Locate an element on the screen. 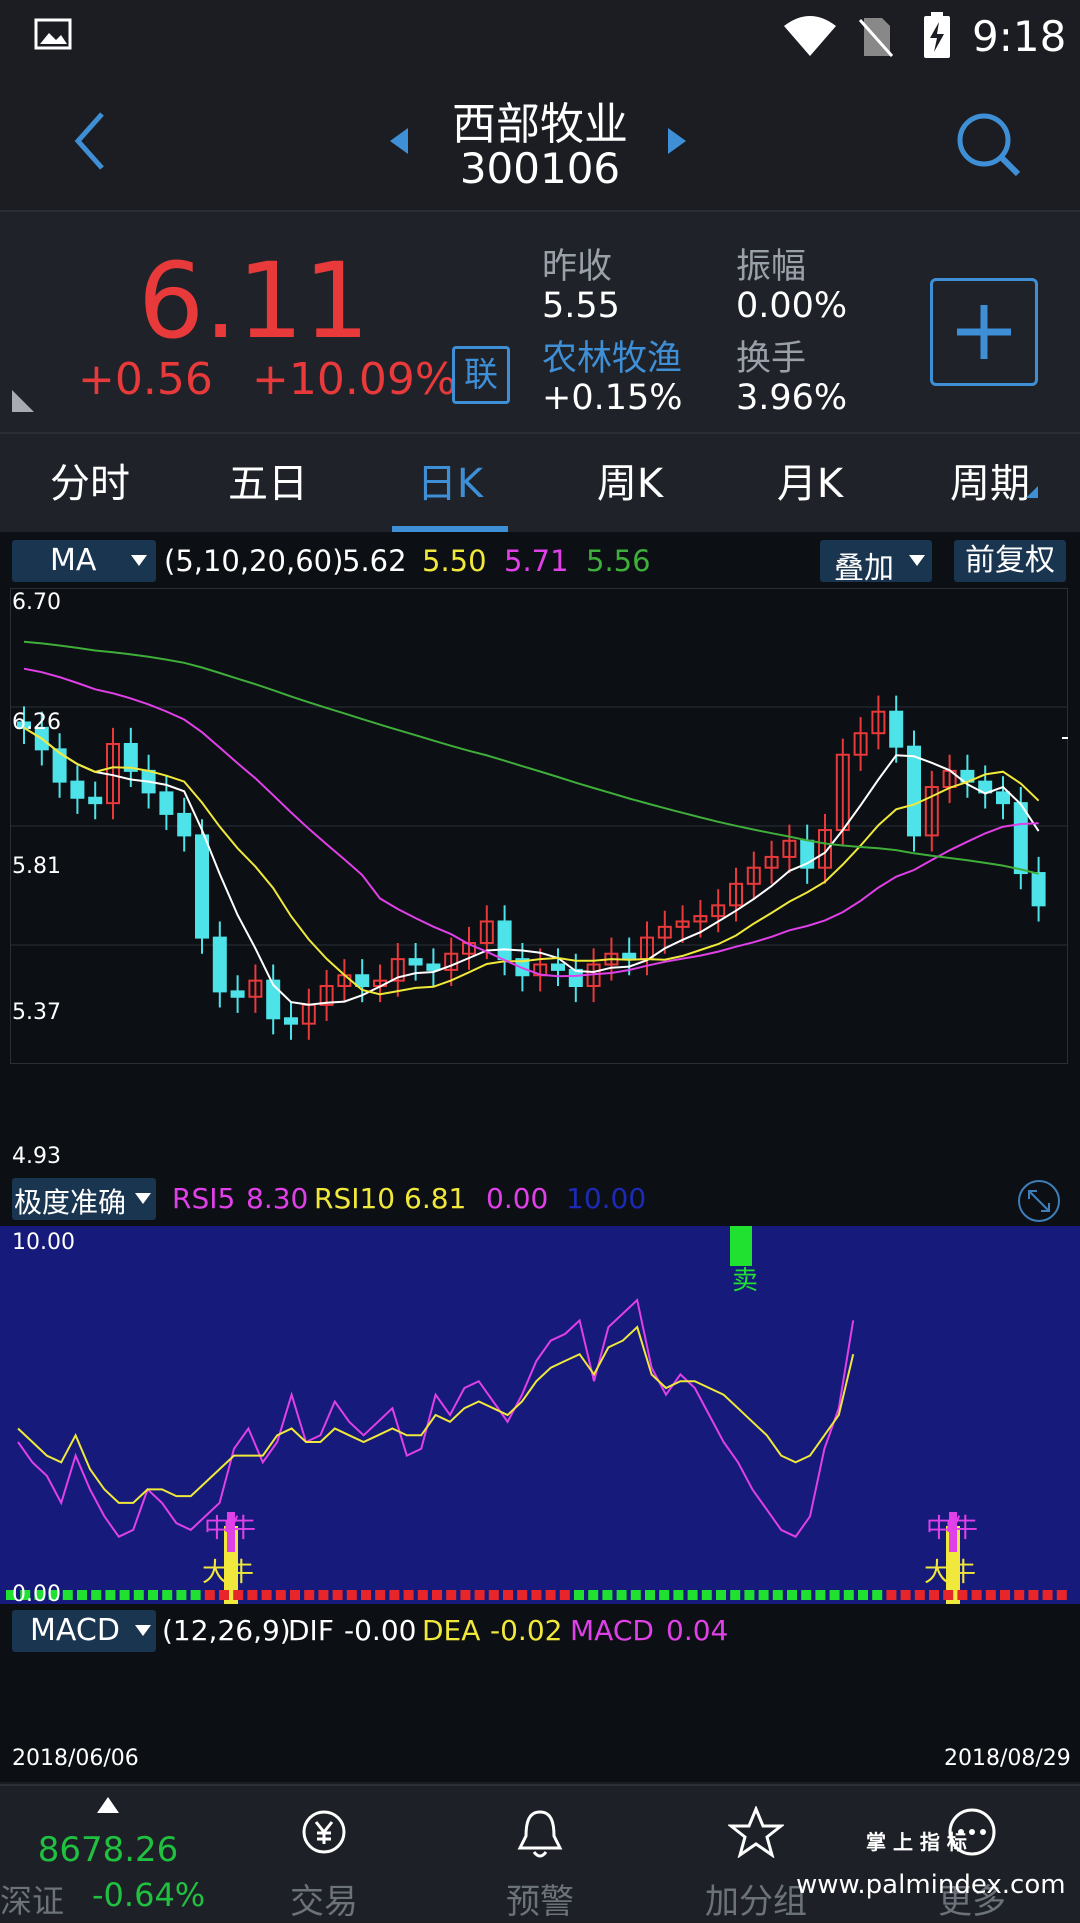 Image resolution: width=1080 pixels, height=1923 pixels. amplitude-value: 0.00% is located at coordinates (792, 306).